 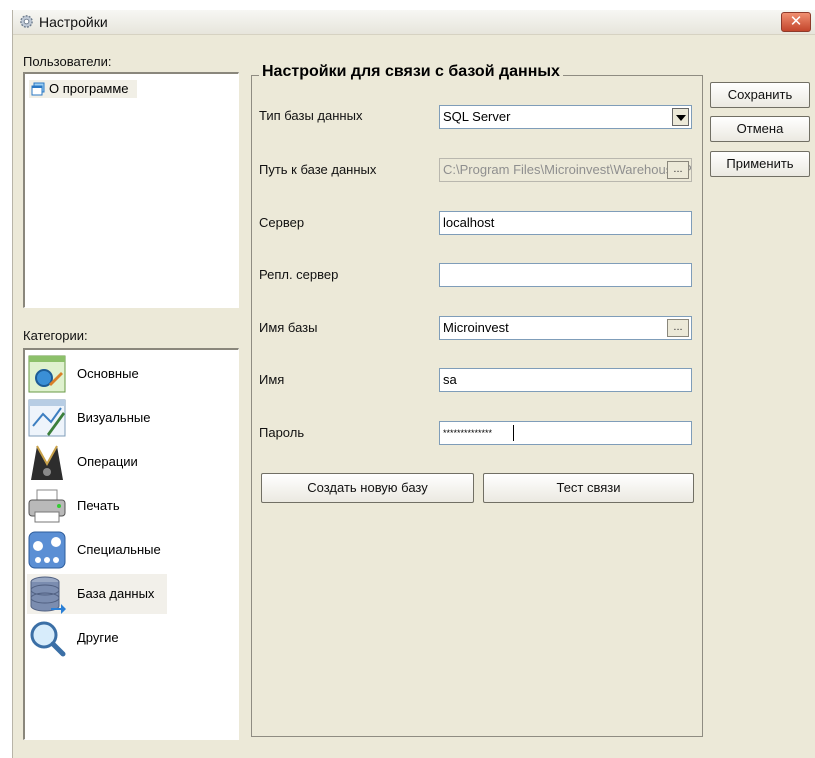 What do you see at coordinates (107, 461) in the screenshot?
I see `category-label: Операции` at bounding box center [107, 461].